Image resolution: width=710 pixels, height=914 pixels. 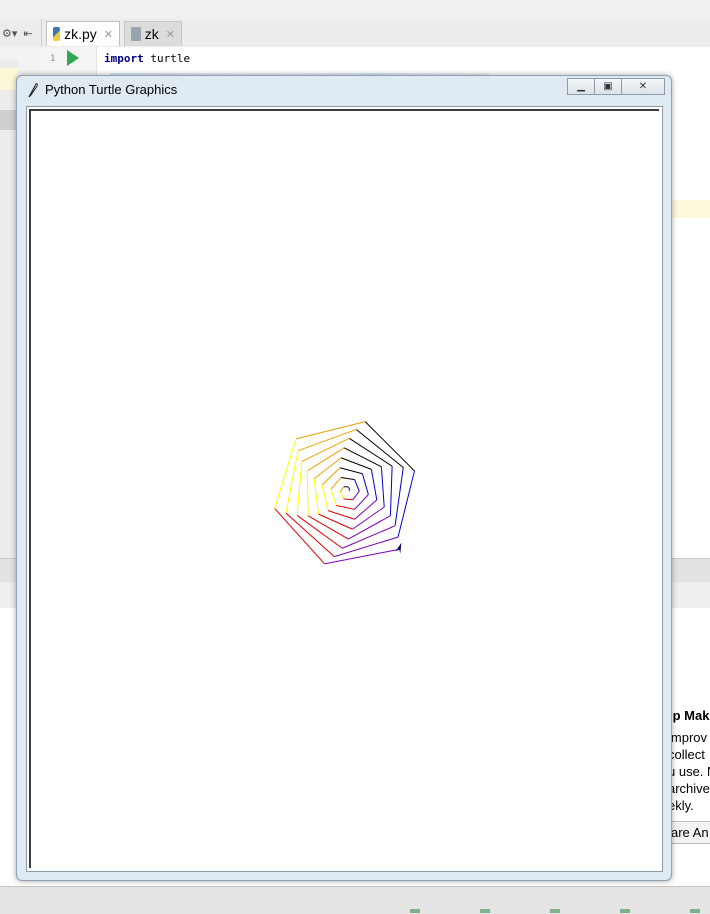 What do you see at coordinates (355, 9) in the screenshot?
I see `ide-top-strip` at bounding box center [355, 9].